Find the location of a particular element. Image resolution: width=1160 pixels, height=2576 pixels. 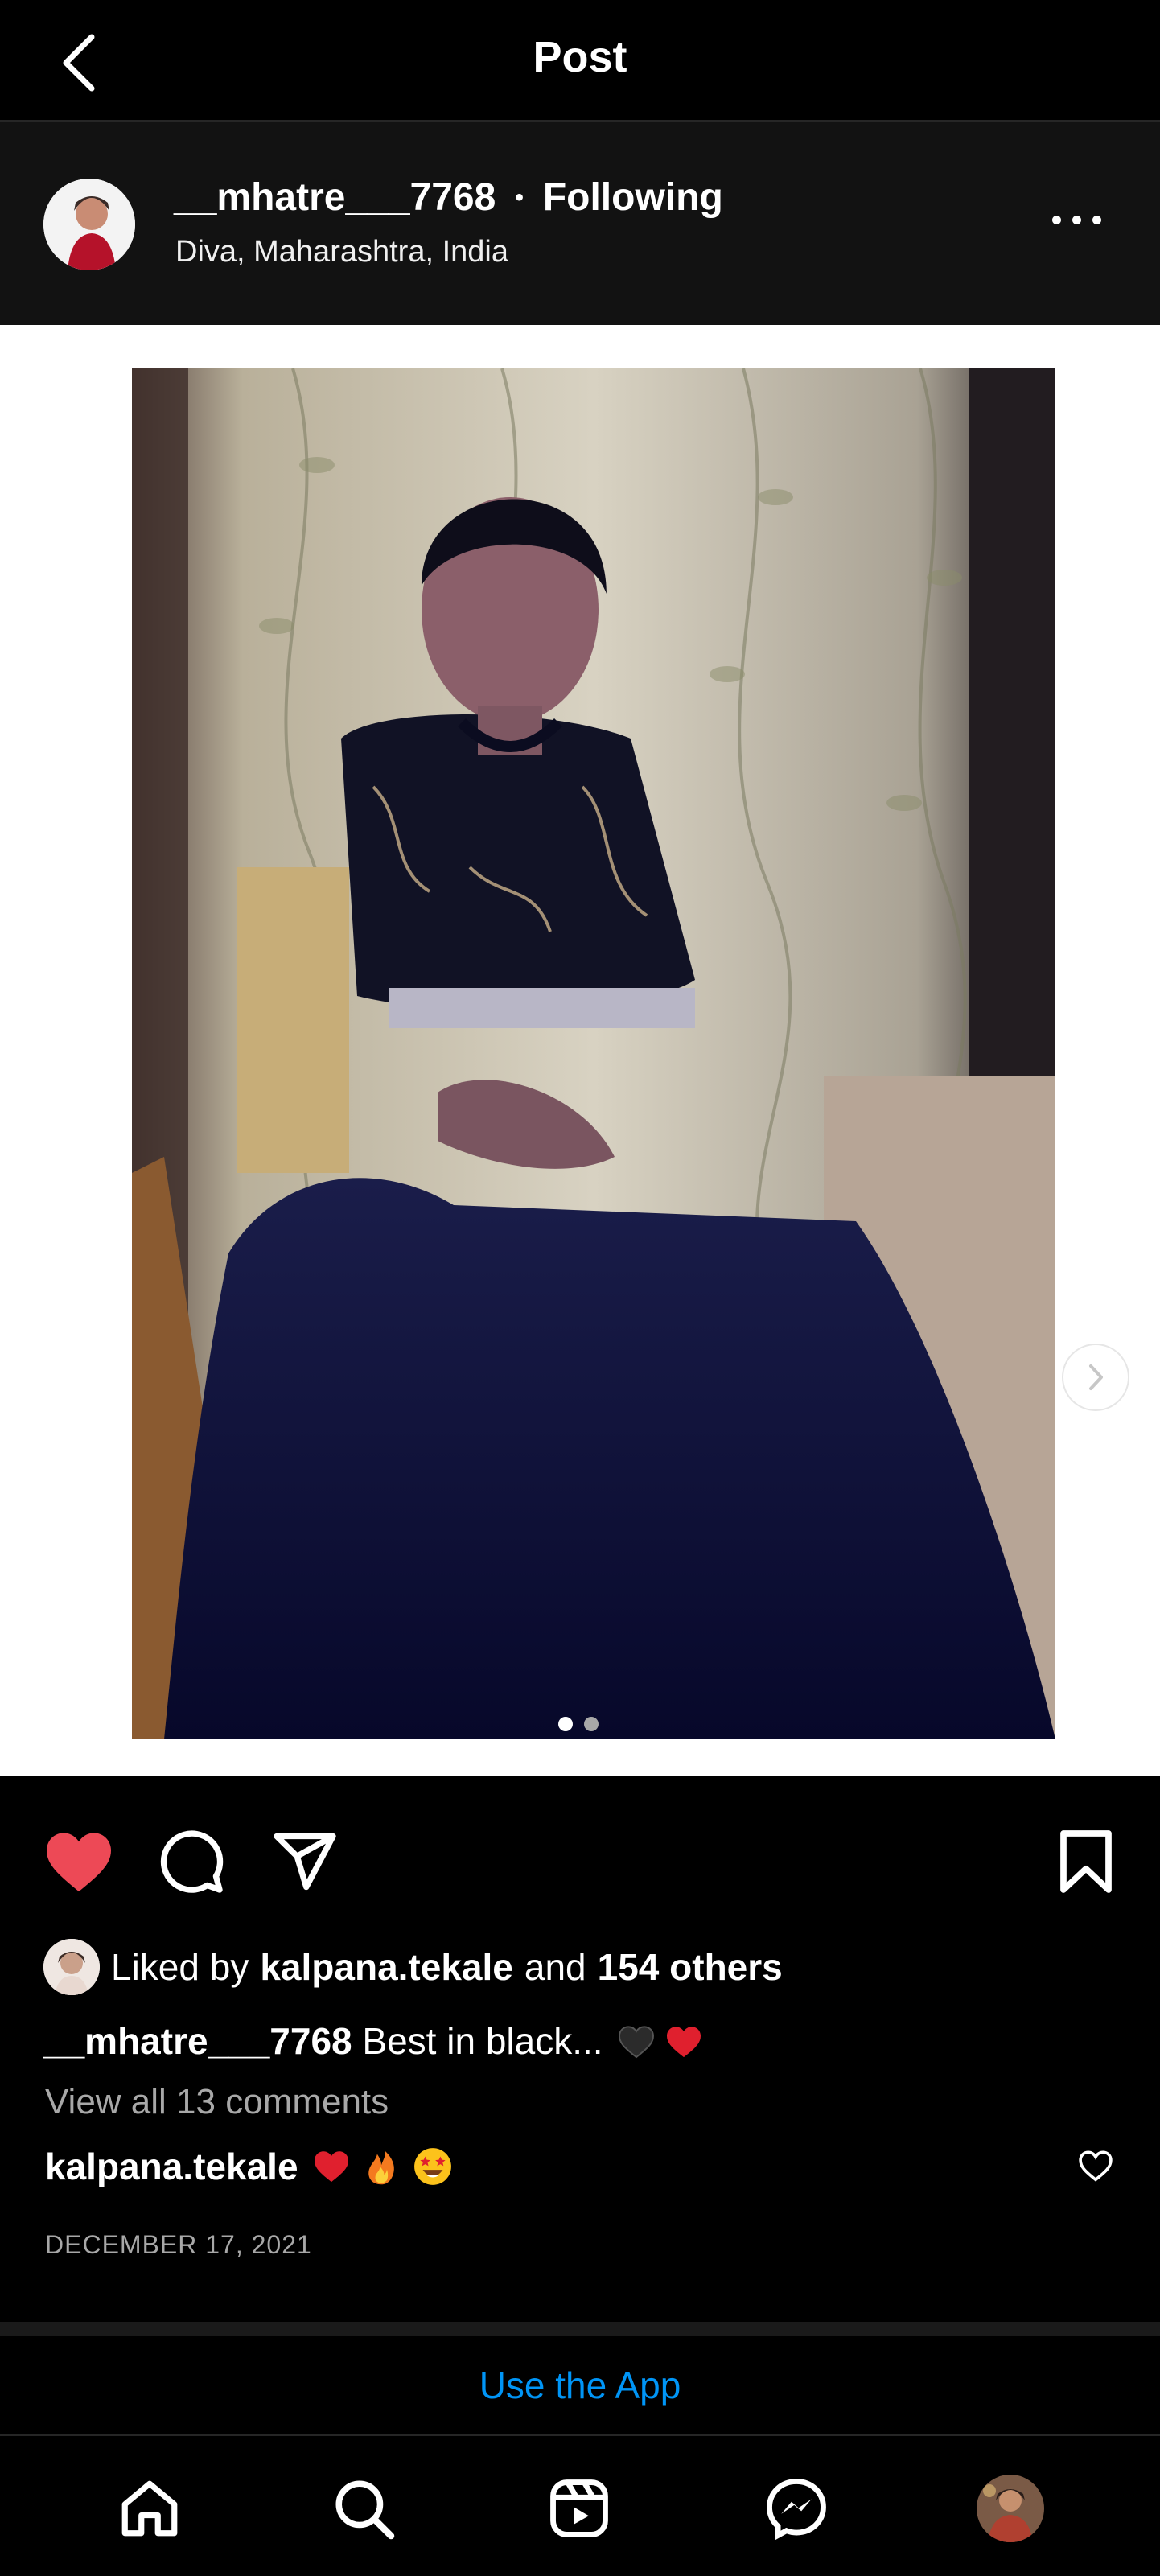

comment-bubble-icon is located at coordinates (192, 1861).